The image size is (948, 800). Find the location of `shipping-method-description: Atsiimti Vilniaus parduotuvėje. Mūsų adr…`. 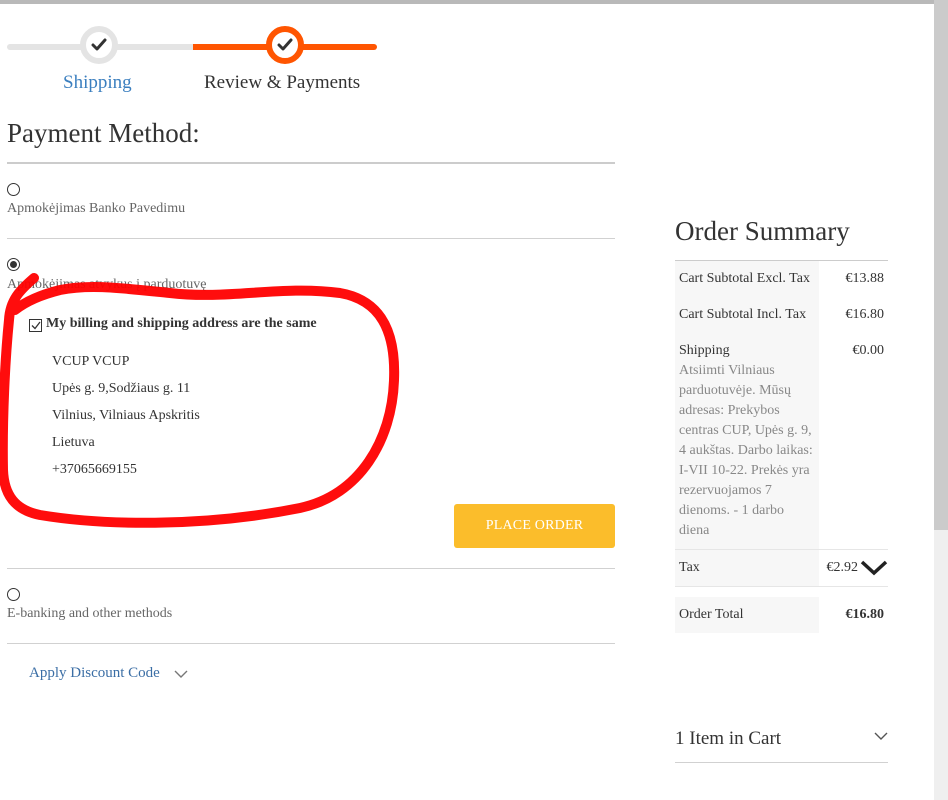

shipping-method-description: Atsiimti Vilniaus parduotuvėje. Mūsų adr… is located at coordinates (746, 450).